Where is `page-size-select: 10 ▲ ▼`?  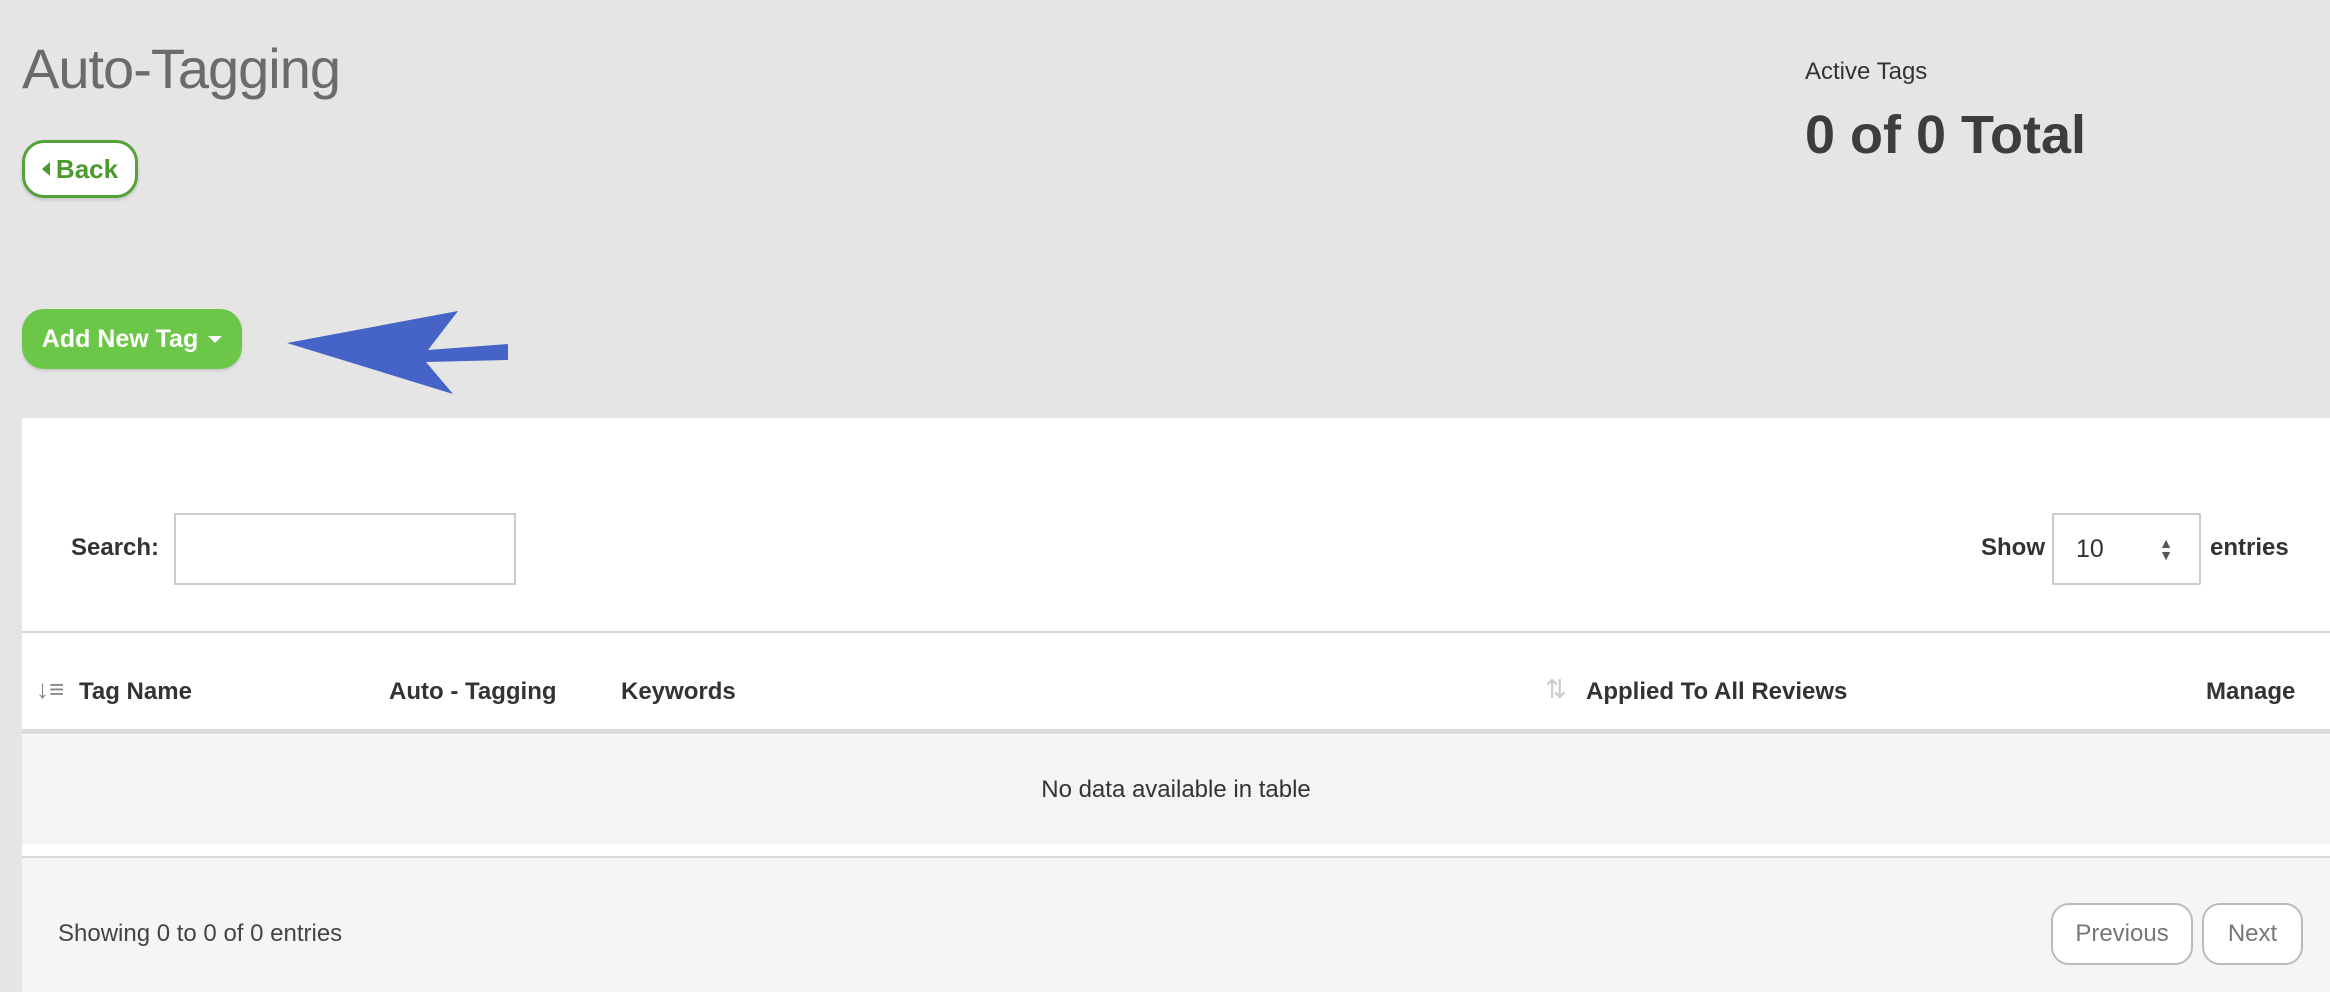 page-size-select: 10 ▲ ▼ is located at coordinates (2126, 549).